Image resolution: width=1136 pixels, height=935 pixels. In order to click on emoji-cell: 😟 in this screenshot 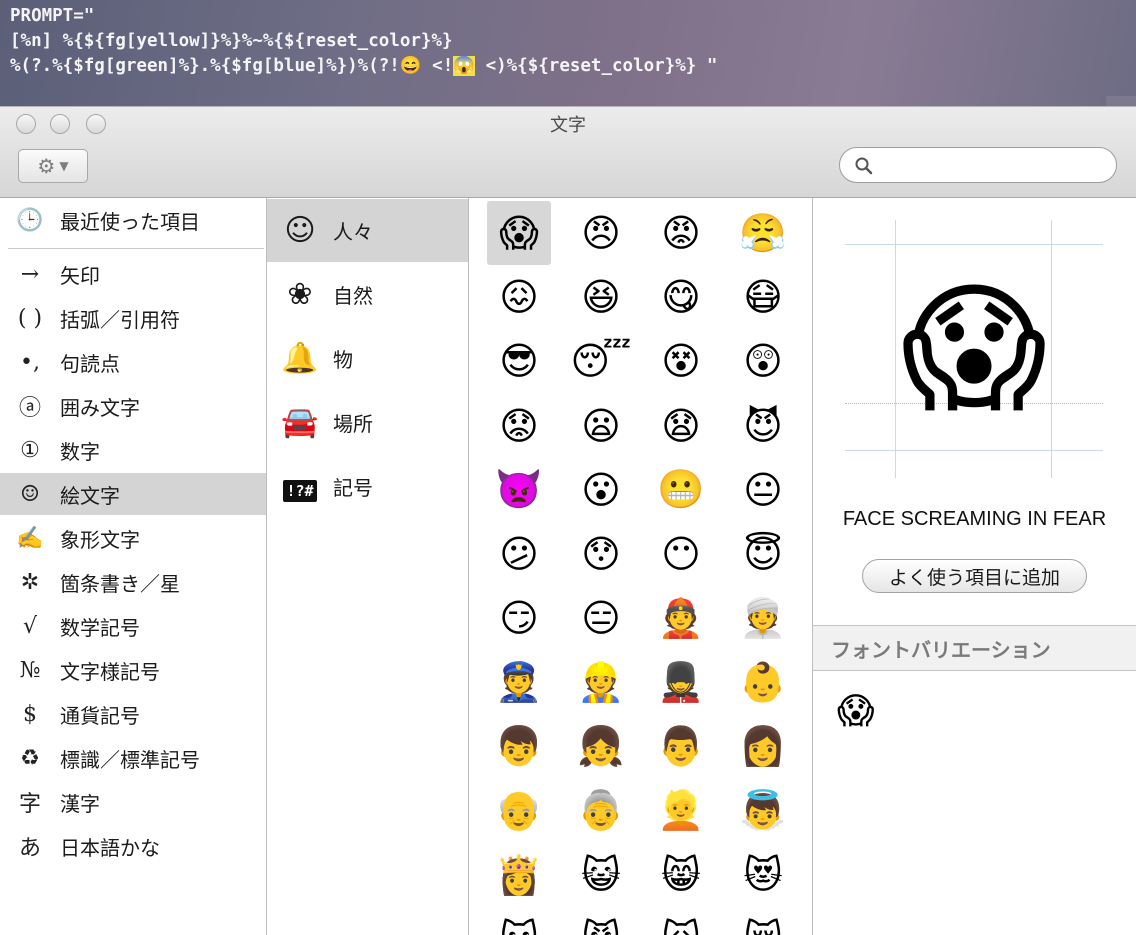, I will do `click(519, 426)`.